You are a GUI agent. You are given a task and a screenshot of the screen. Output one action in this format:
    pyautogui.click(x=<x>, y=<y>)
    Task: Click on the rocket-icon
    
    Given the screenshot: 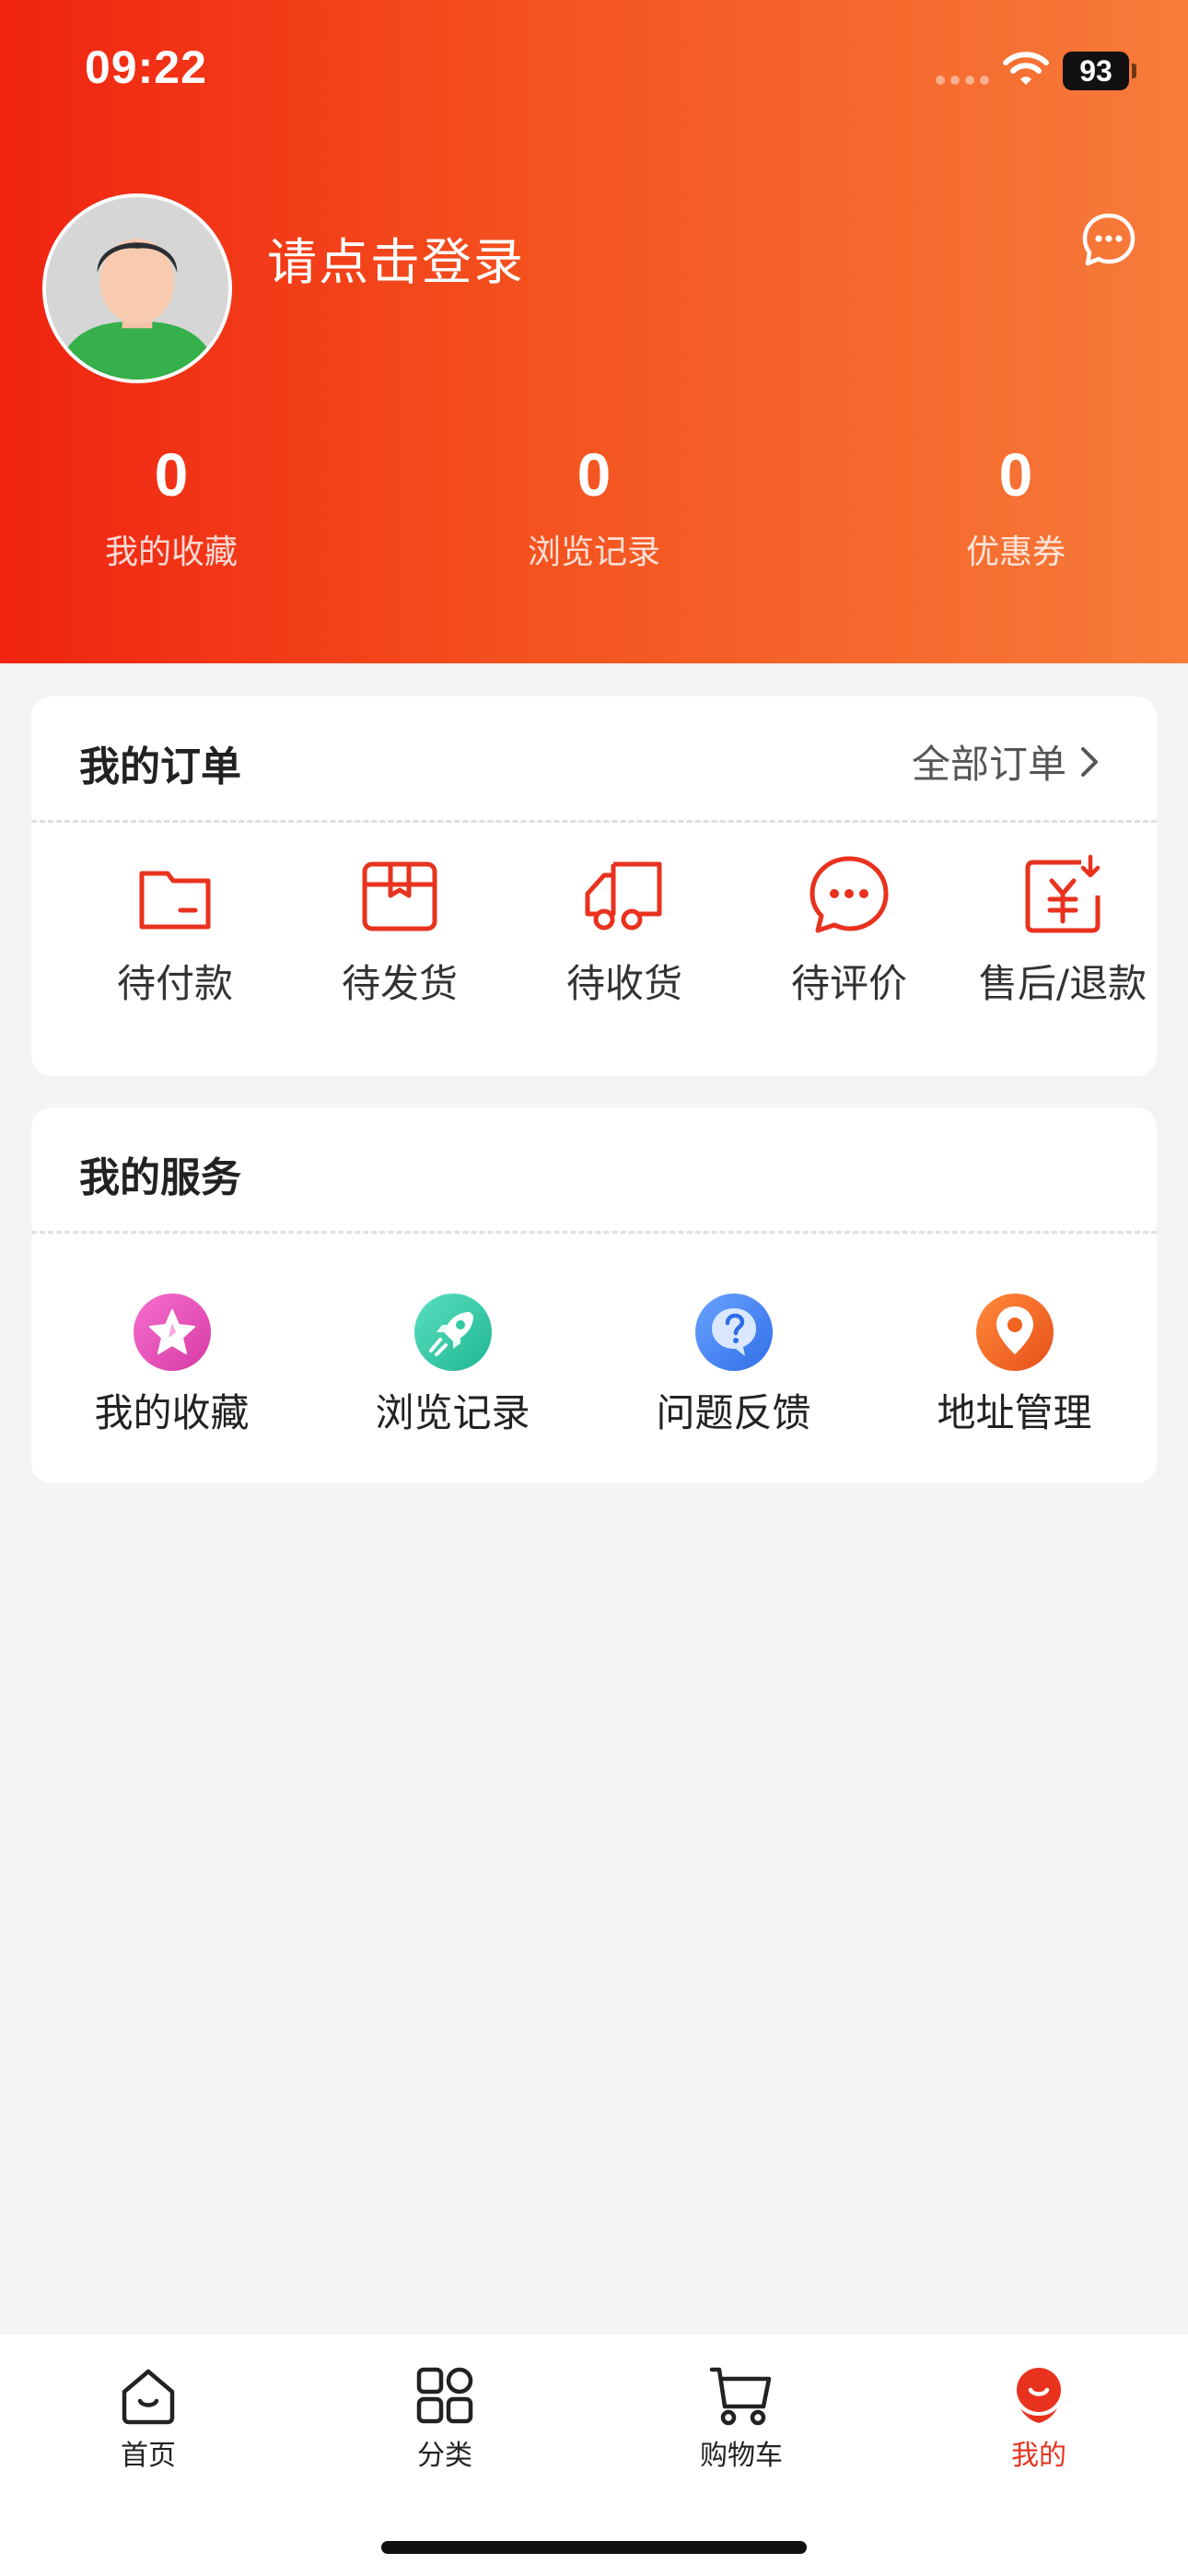 What is the action you would take?
    pyautogui.click(x=452, y=1332)
    